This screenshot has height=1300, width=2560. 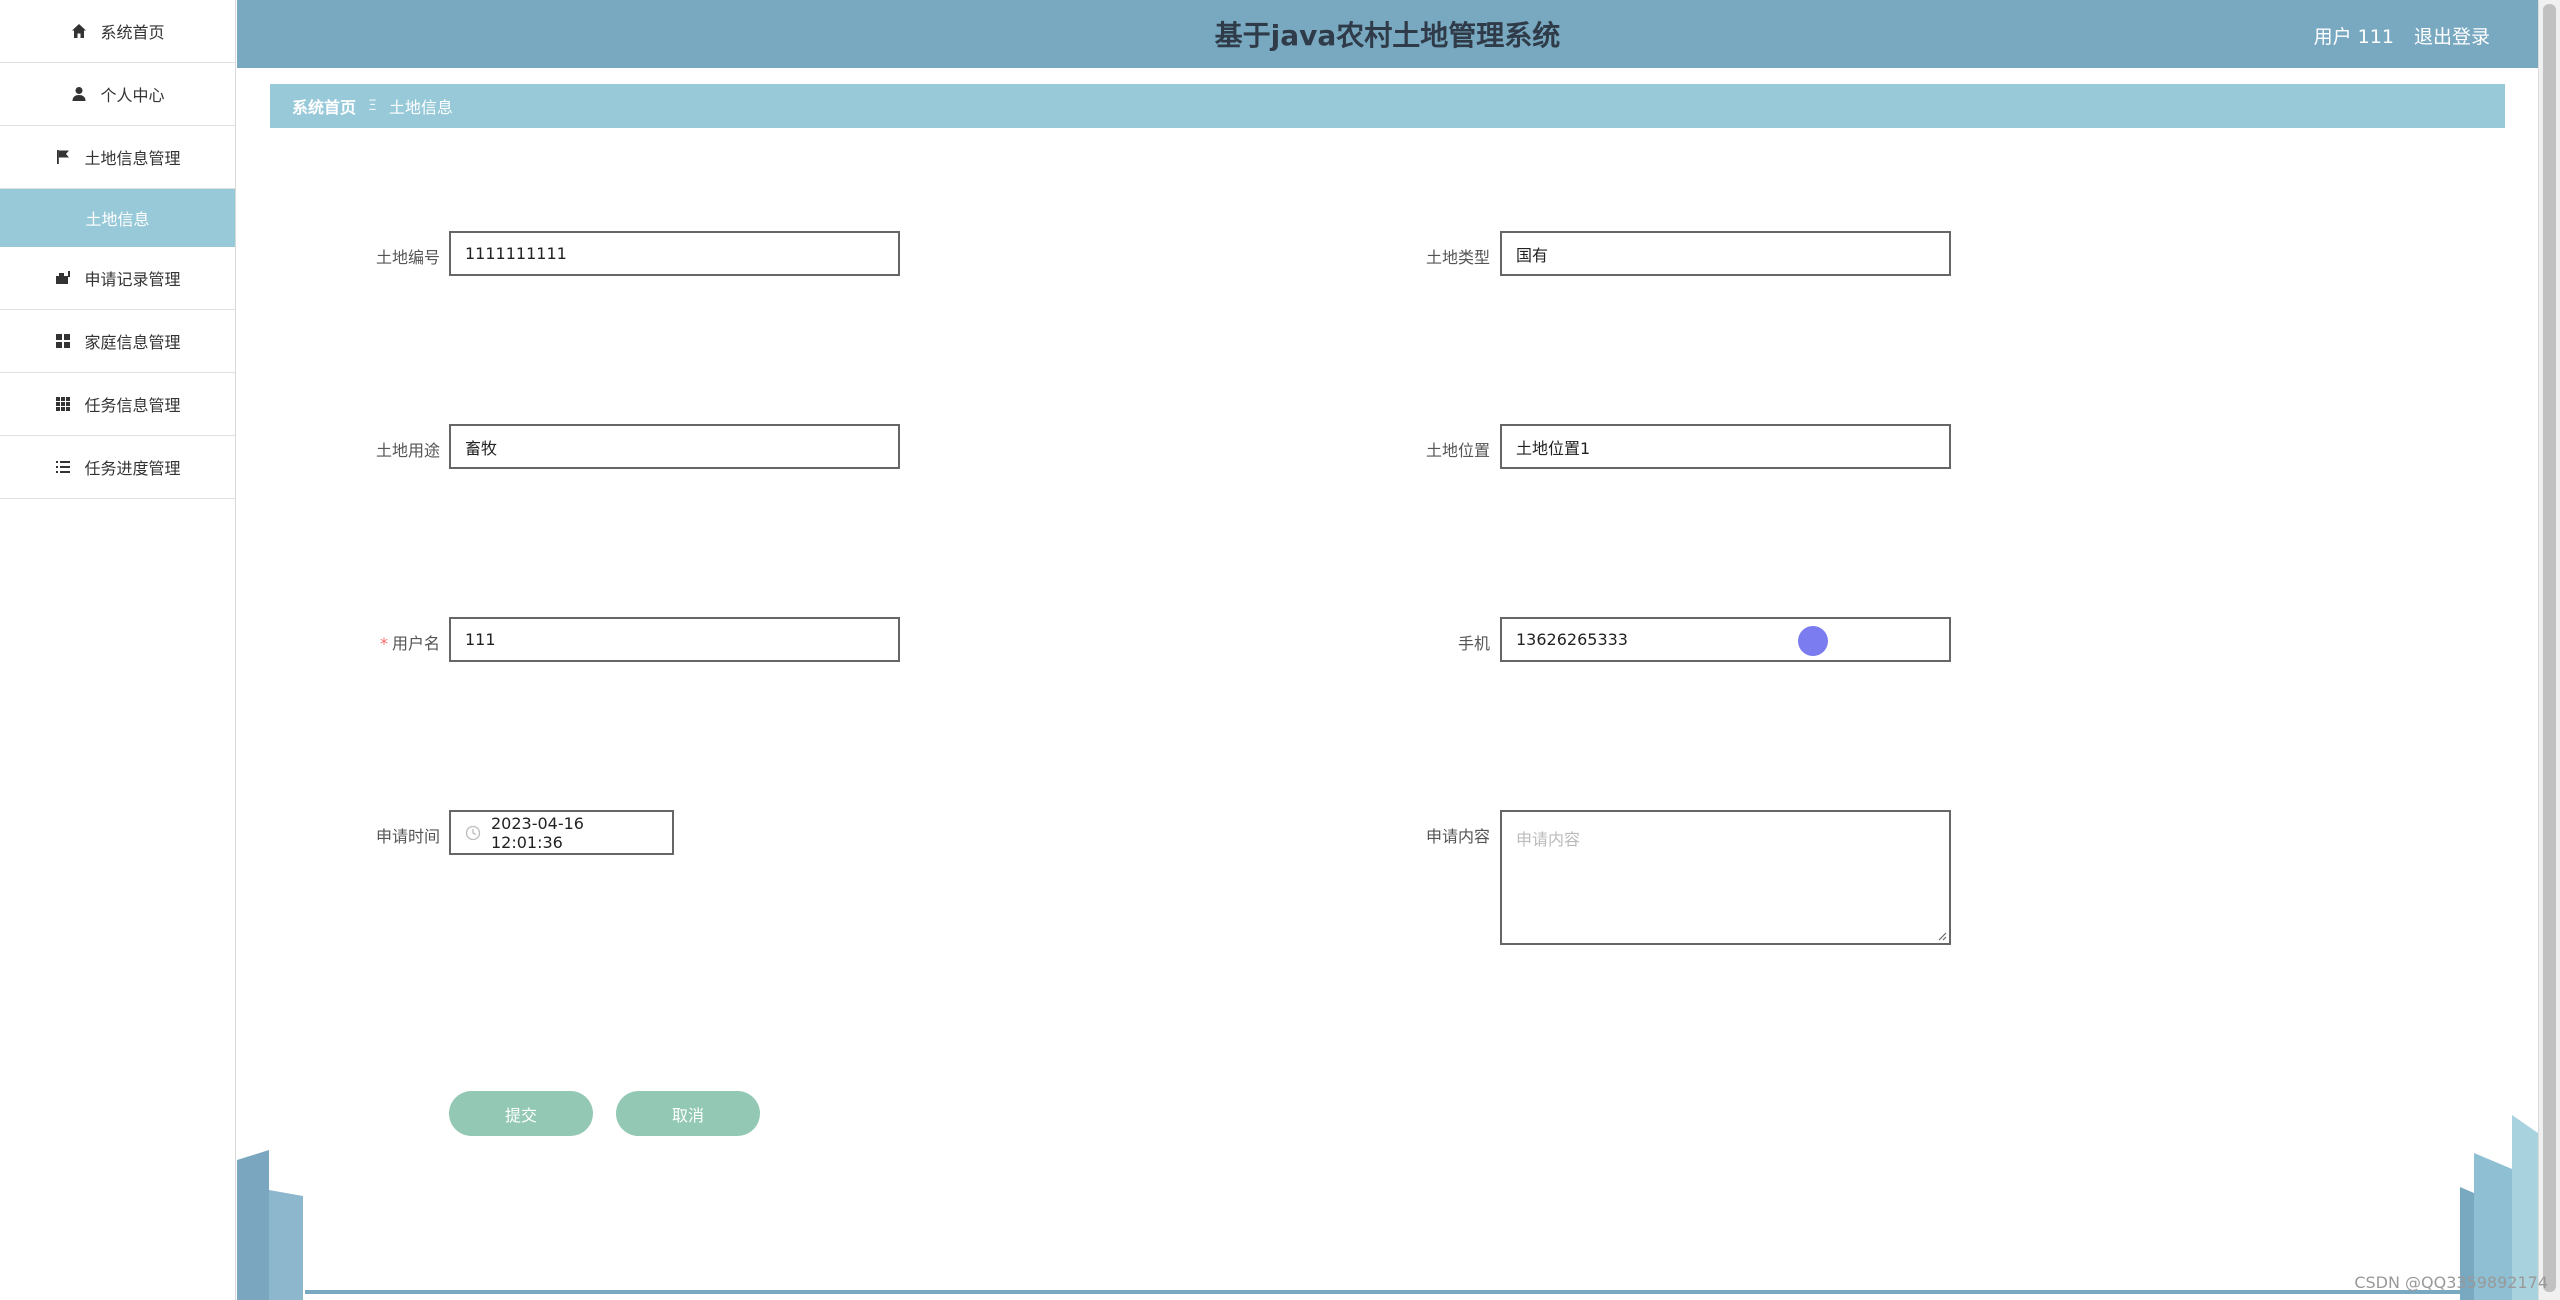 I want to click on apply-time-picker: 2023-04-16 12:01:36, so click(x=561, y=832).